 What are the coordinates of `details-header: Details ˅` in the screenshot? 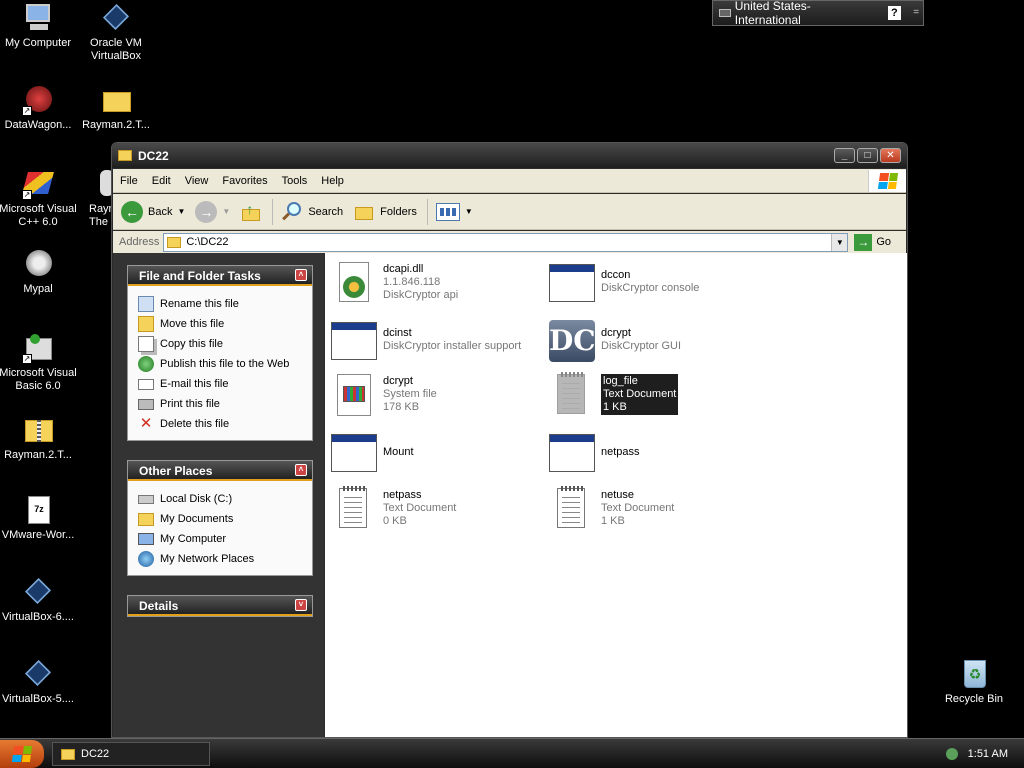 It's located at (220, 606).